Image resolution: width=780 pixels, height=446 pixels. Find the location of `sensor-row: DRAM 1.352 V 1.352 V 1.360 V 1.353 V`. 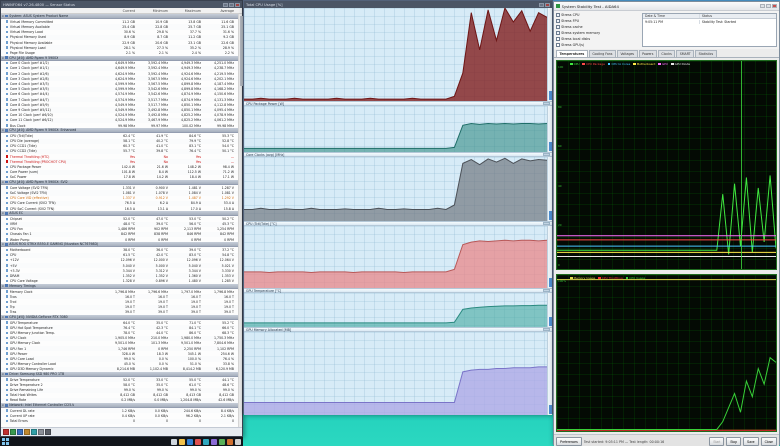

sensor-row: DRAM 1.352 V 1.352 V 1.360 V 1.353 V is located at coordinates (121, 276).